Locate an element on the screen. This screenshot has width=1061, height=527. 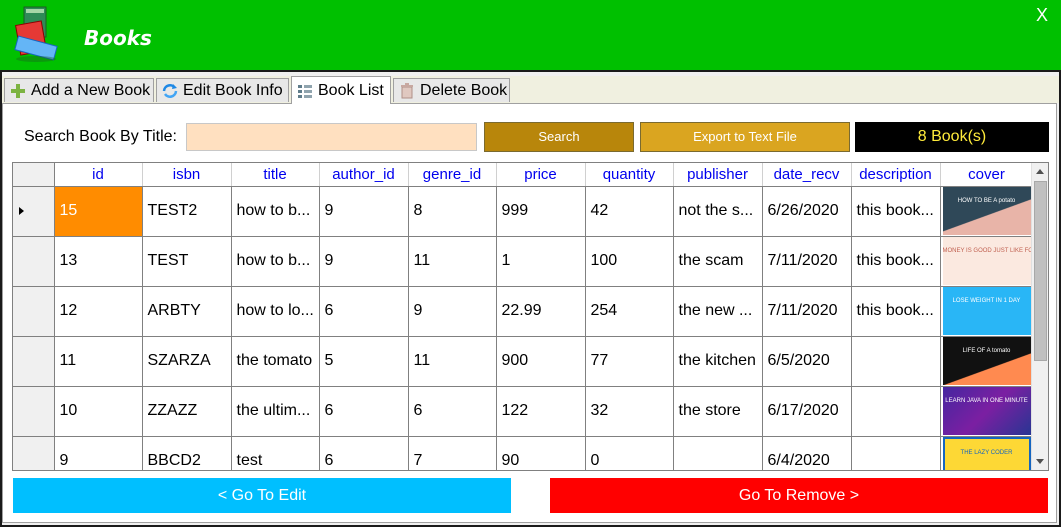
cell-title: the tomato is located at coordinates (275, 361).